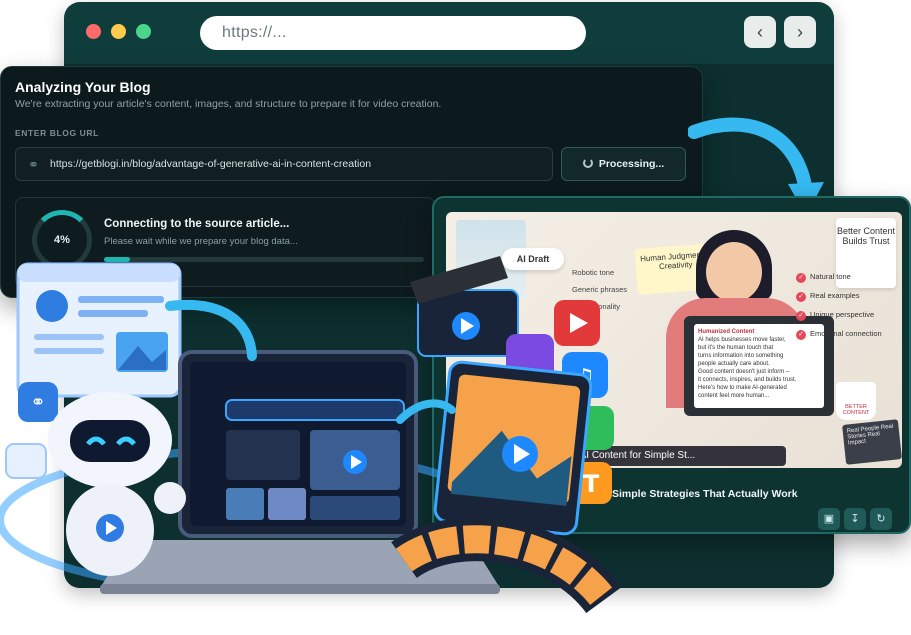  Describe the element at coordinates (741, 356) in the screenshot. I see `screen-line: turns information into something` at that location.